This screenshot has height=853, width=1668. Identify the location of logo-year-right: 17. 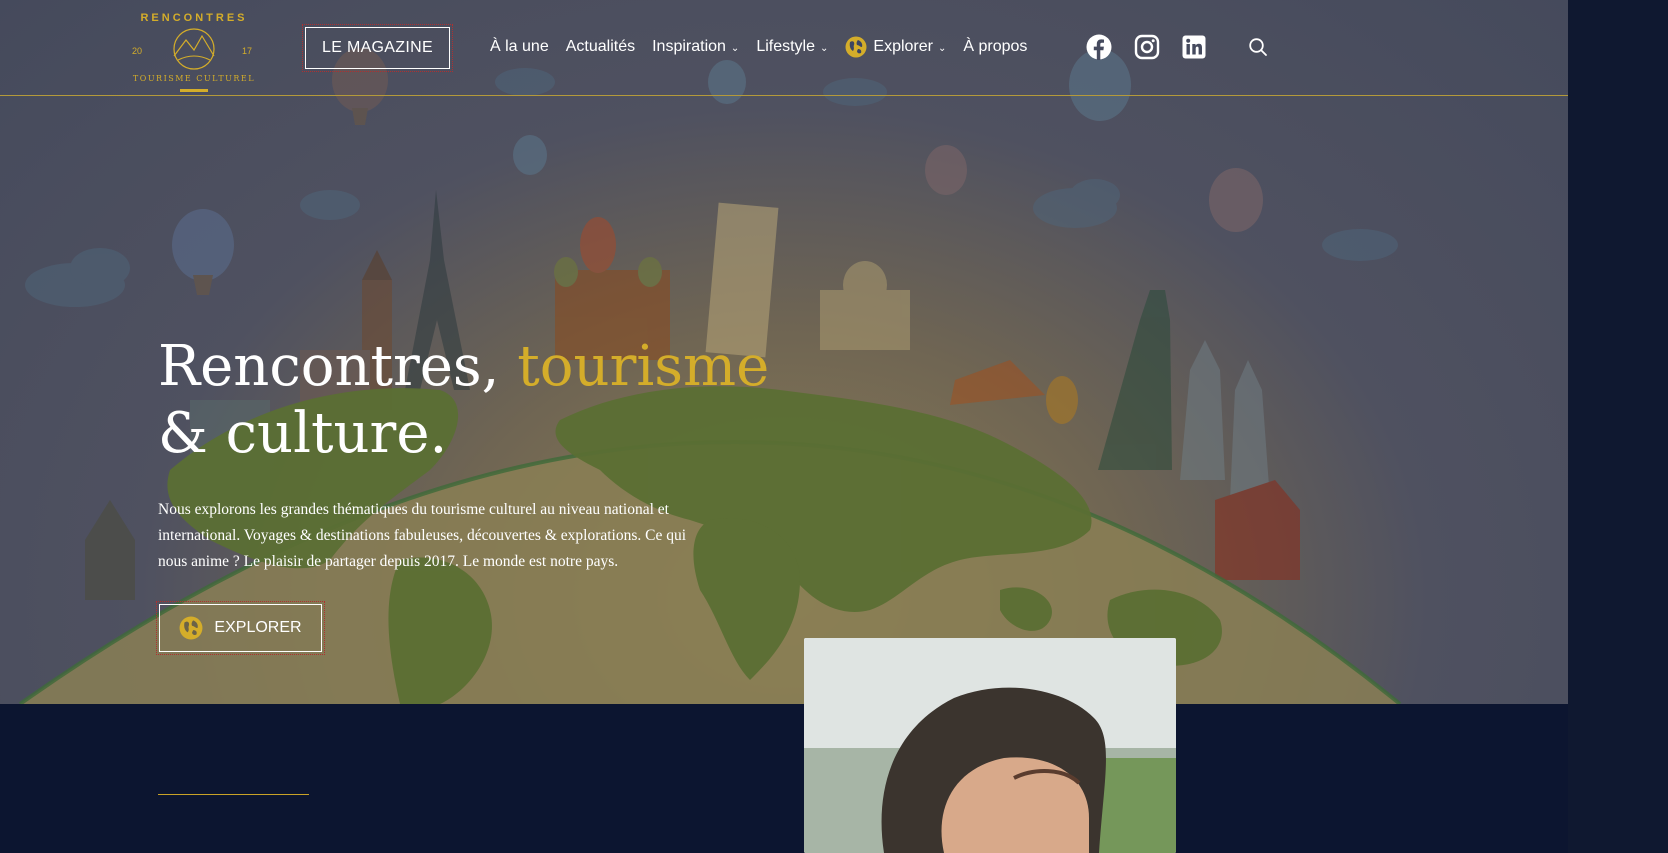
(247, 51).